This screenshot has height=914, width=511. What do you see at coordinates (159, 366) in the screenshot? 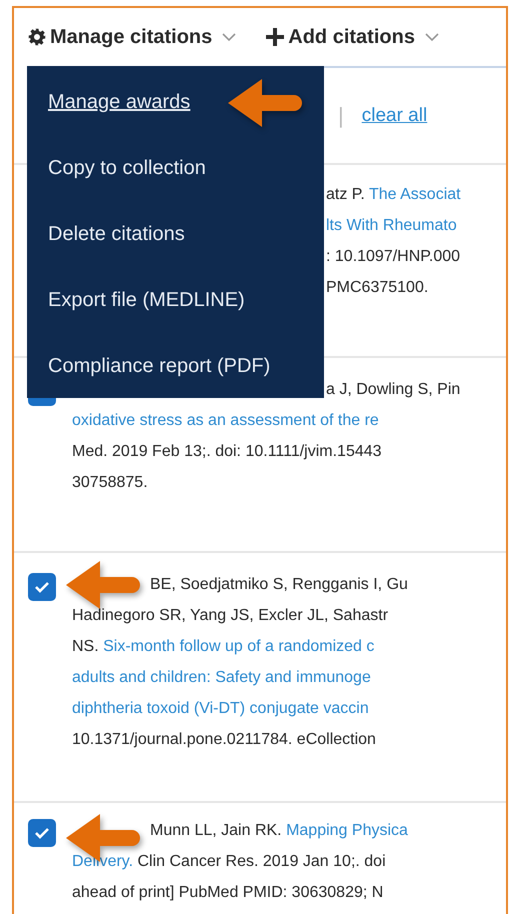
I see `menu-item: Compliance report (PDF)` at bounding box center [159, 366].